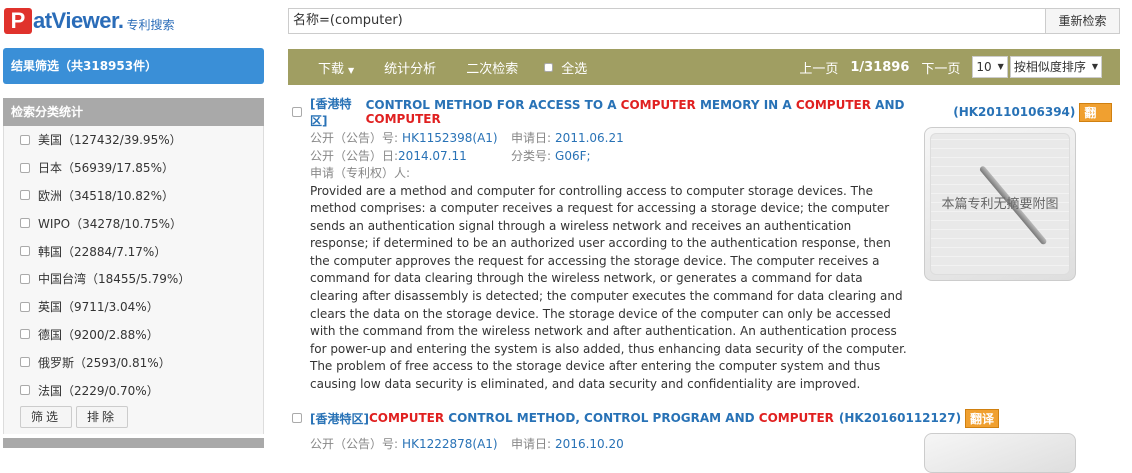 The image size is (1132, 473). I want to click on research-button: 重新检索, so click(1083, 21).